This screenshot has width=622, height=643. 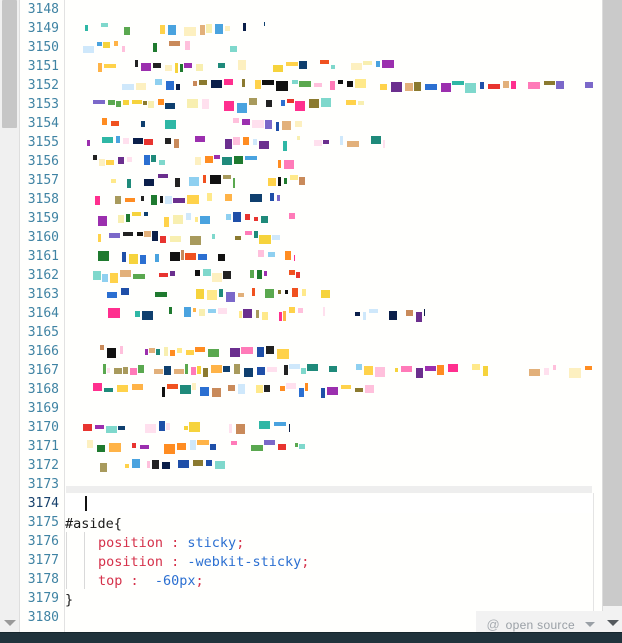 I want to click on line-number: 3174, so click(x=43, y=503).